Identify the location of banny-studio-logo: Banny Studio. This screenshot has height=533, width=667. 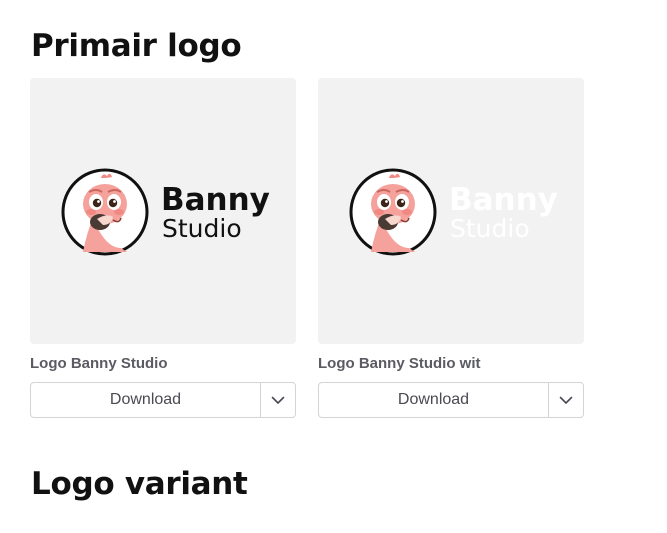
(165, 212).